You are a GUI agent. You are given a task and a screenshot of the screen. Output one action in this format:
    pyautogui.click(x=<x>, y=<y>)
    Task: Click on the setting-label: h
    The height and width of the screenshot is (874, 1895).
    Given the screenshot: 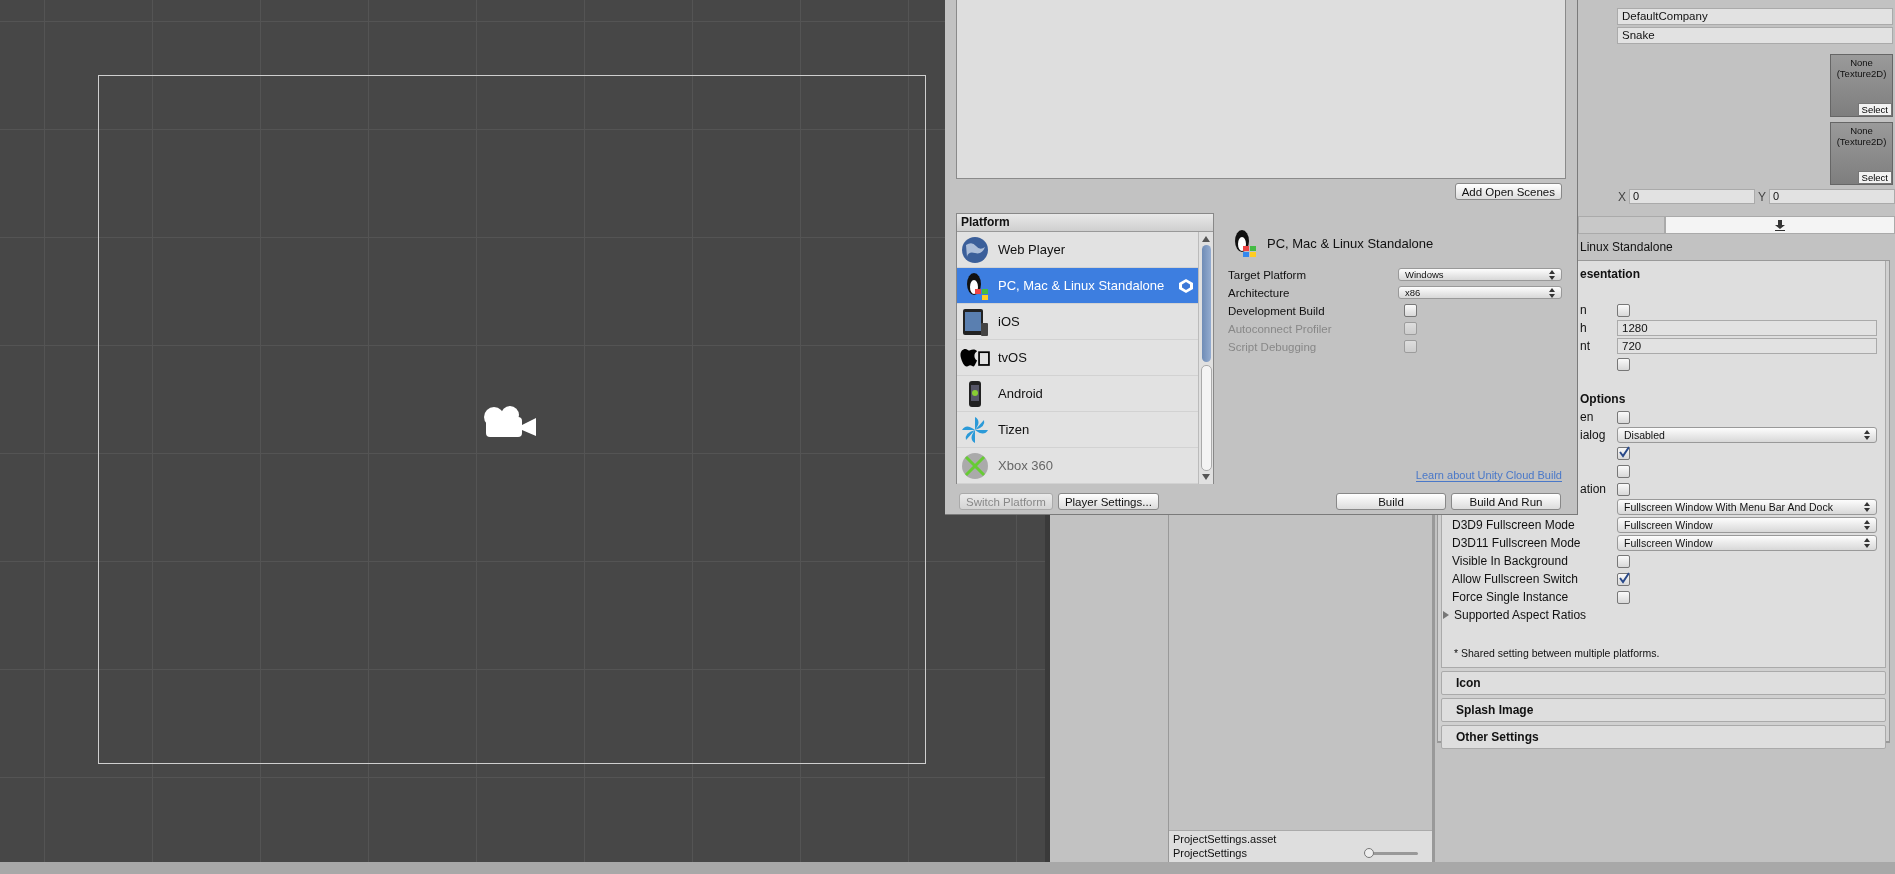 What is the action you would take?
    pyautogui.click(x=1583, y=328)
    